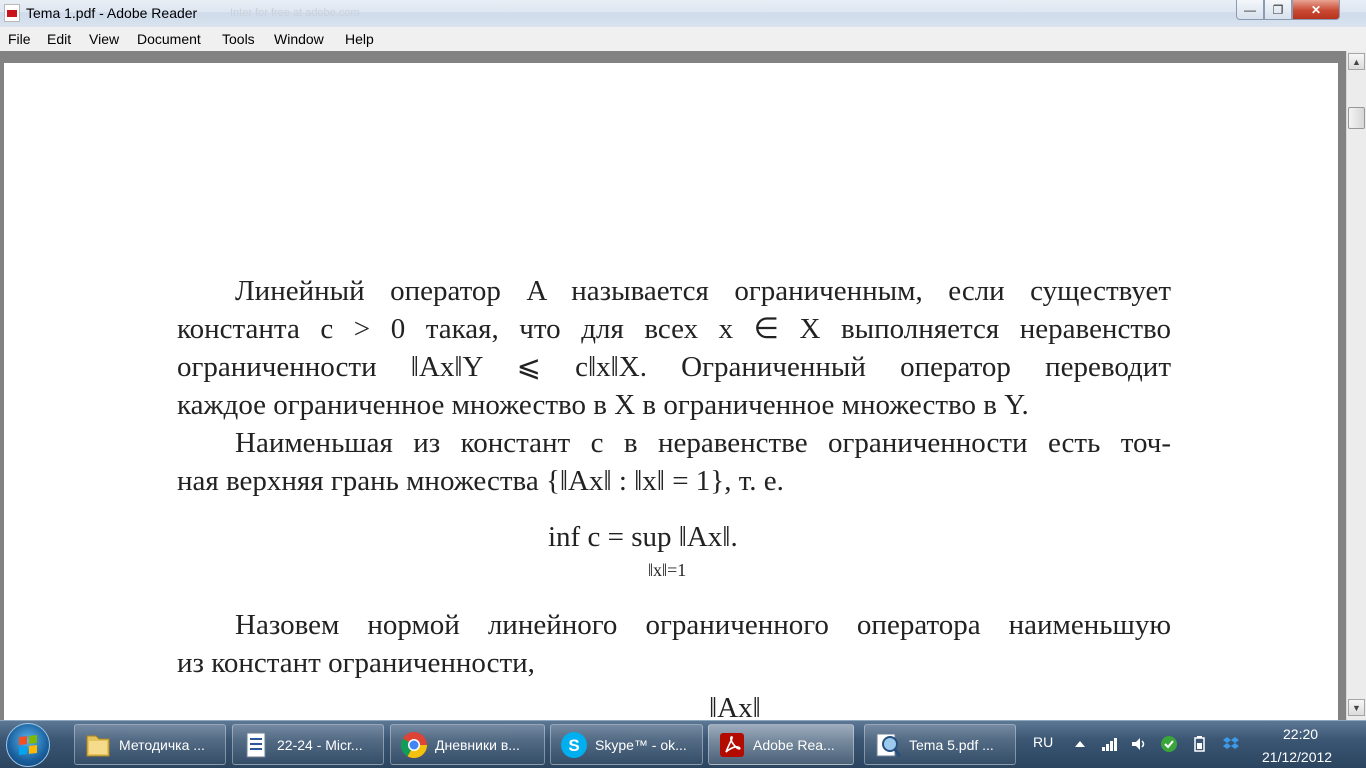 The height and width of the screenshot is (768, 1366). I want to click on scroll-thumb, so click(1356, 118).